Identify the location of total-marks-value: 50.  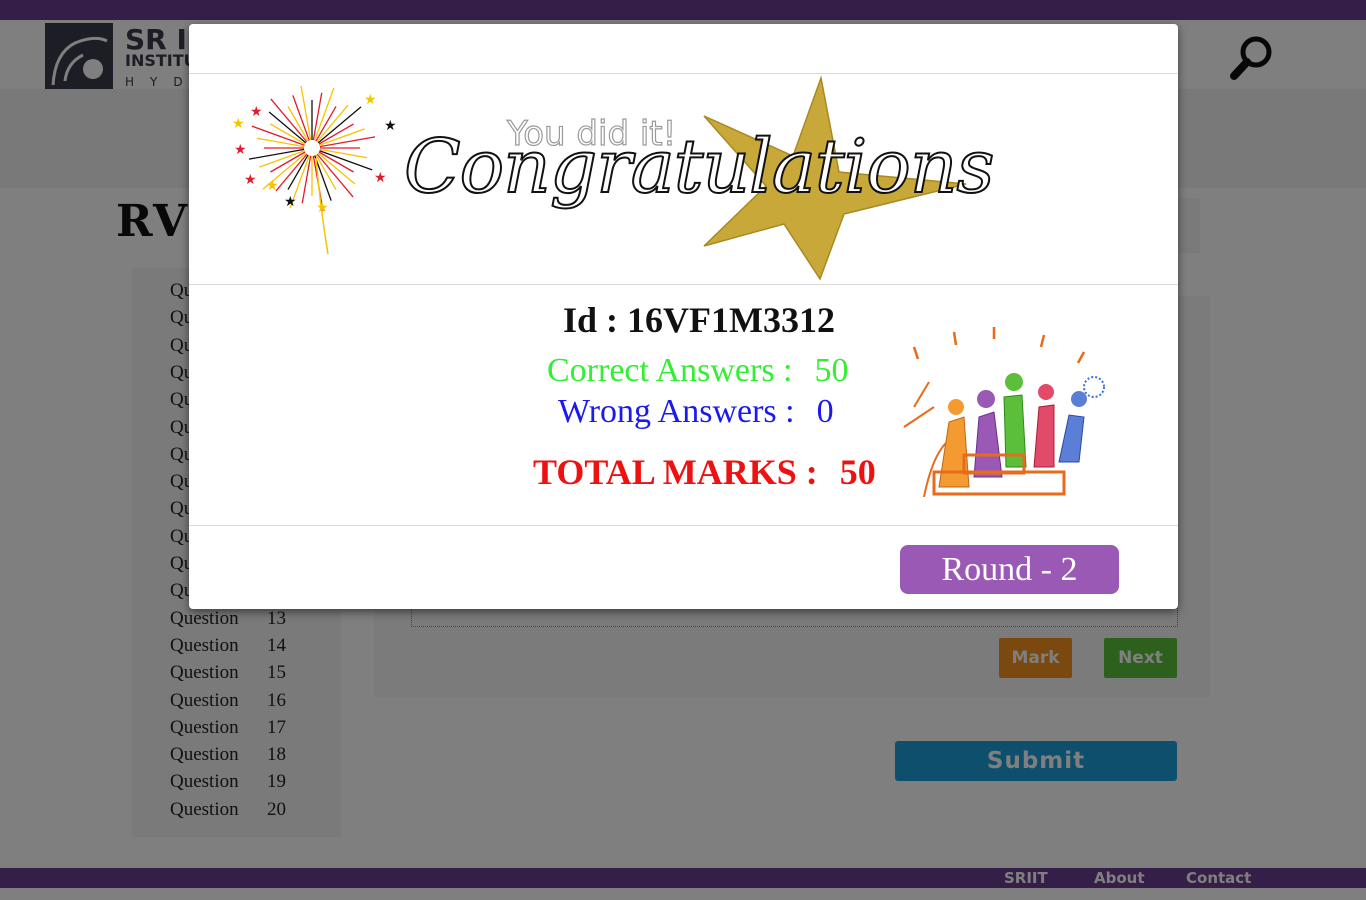
(857, 472).